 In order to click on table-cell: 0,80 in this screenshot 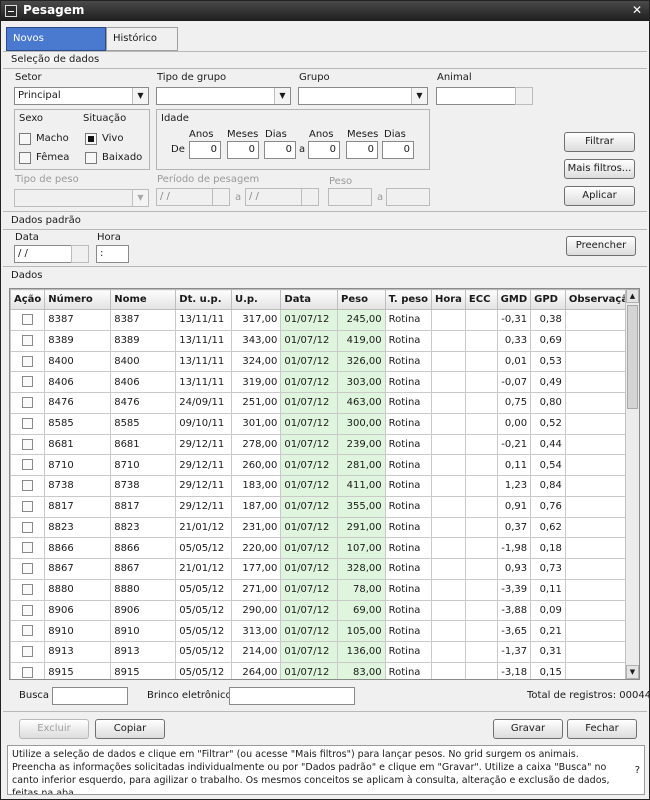, I will do `click(548, 403)`.